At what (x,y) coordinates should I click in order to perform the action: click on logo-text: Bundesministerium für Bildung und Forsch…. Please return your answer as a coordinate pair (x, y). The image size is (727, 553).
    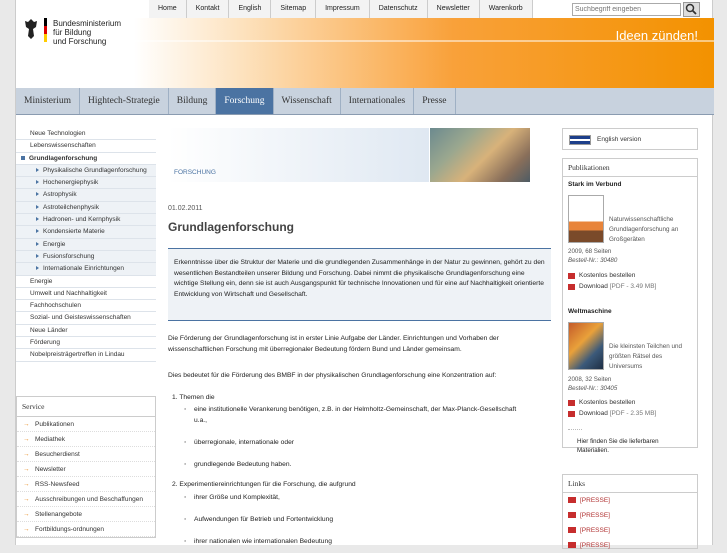
    Looking at the image, I should click on (93, 32).